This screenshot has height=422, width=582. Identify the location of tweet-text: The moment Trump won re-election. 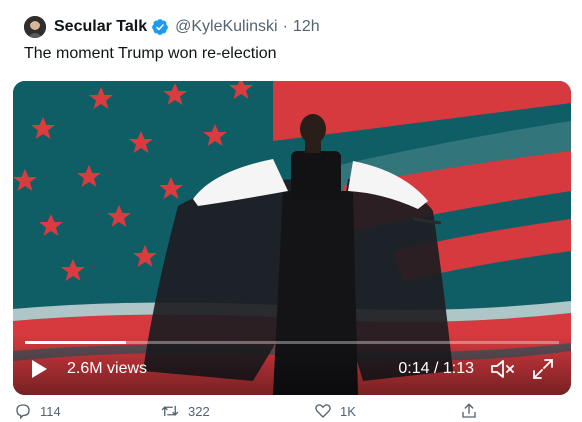
(150, 53).